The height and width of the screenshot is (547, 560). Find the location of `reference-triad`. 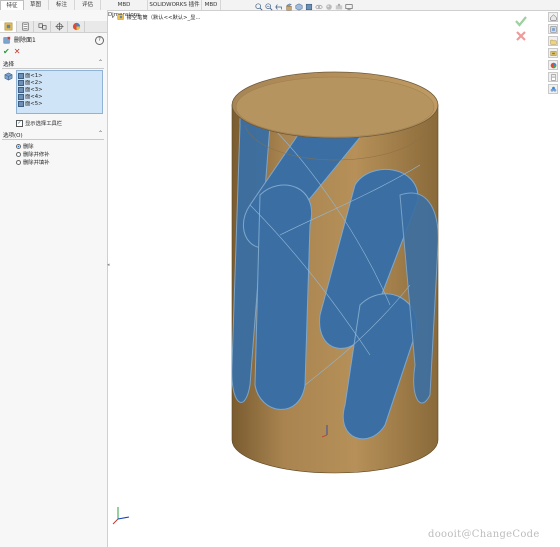

reference-triad is located at coordinates (122, 516).